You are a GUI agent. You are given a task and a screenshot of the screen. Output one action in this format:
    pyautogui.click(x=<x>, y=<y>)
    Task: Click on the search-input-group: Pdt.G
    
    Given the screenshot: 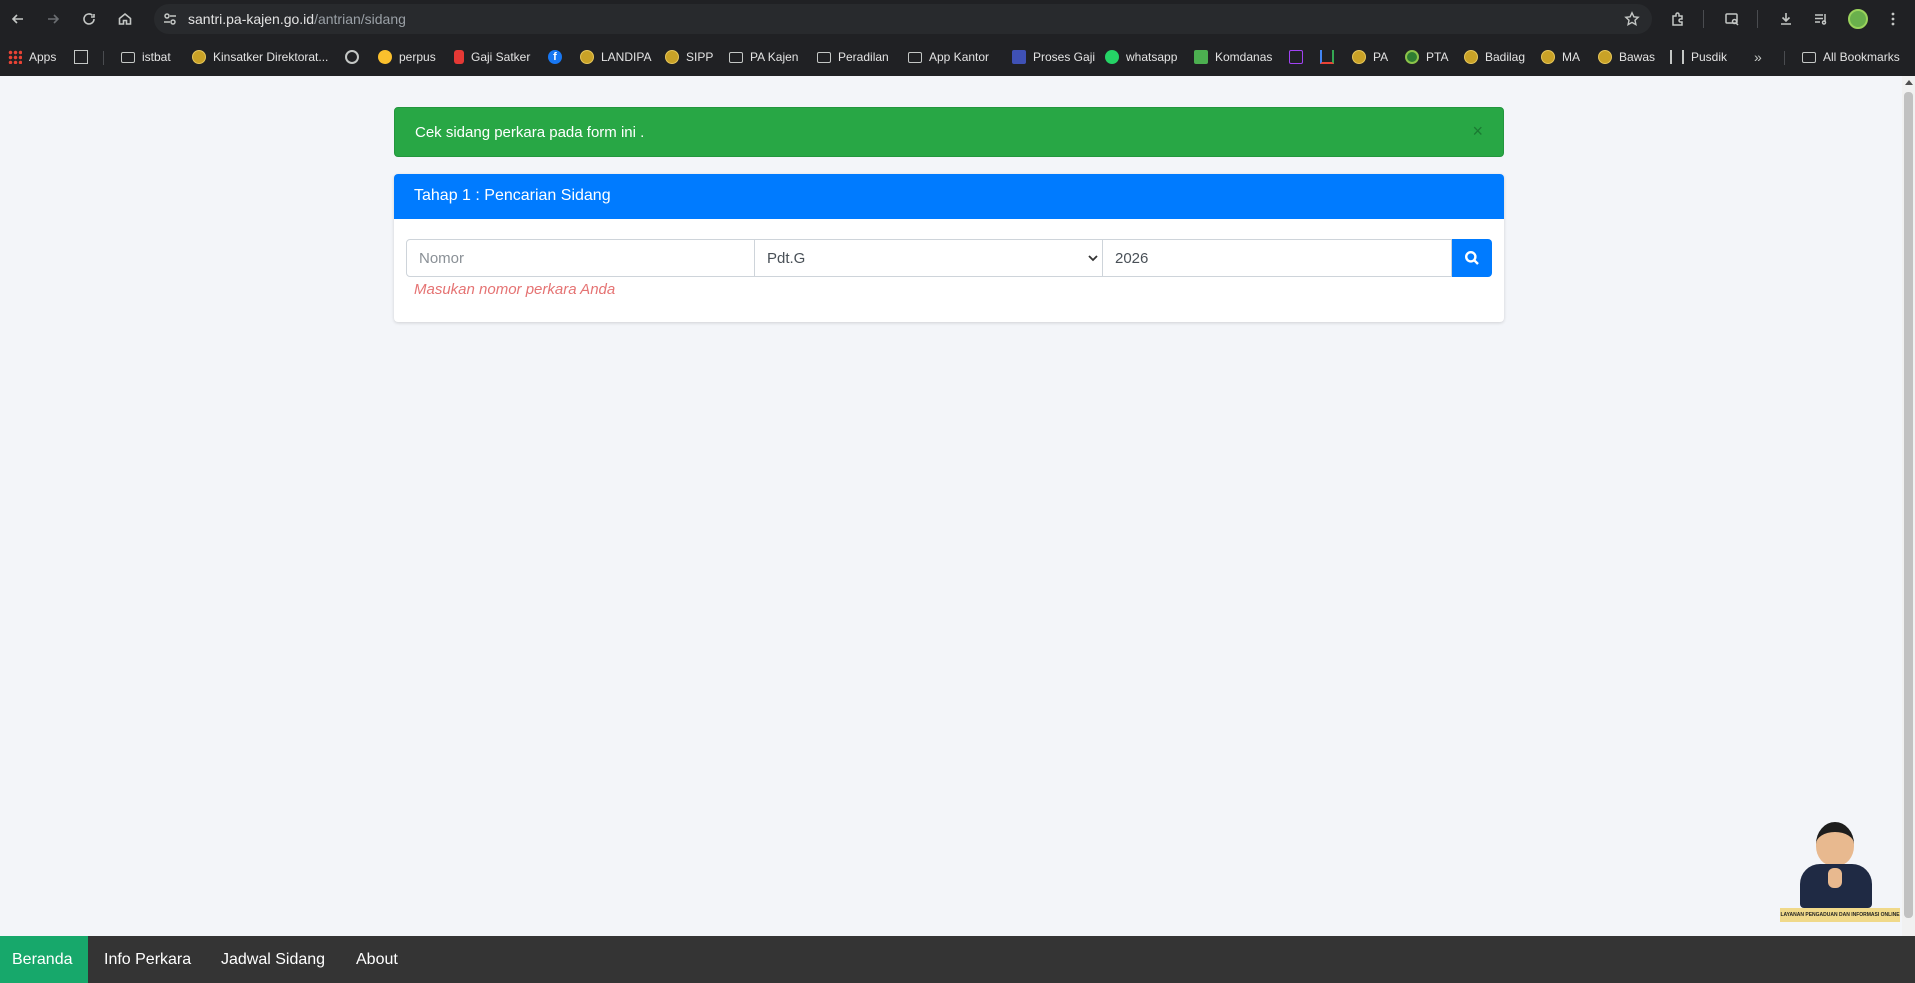 What is the action you would take?
    pyautogui.click(x=949, y=258)
    